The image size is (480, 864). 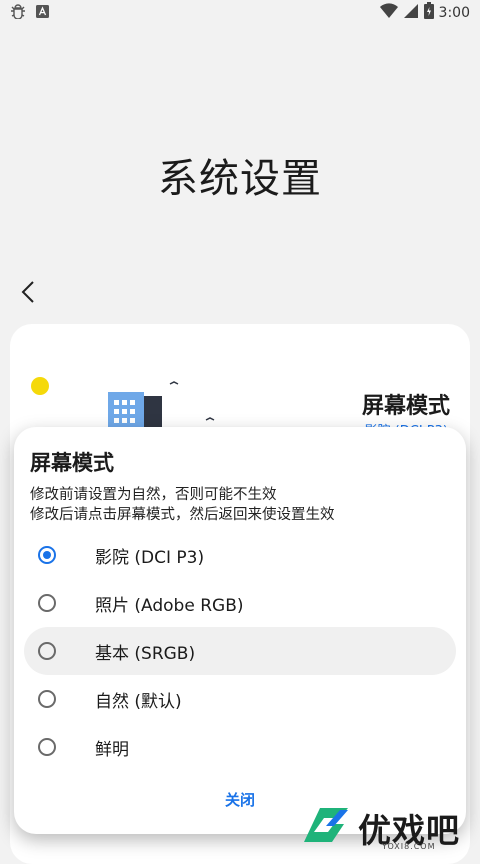 I want to click on watermark-logo: 优戏吧 YOXI8.COM, so click(x=388, y=828).